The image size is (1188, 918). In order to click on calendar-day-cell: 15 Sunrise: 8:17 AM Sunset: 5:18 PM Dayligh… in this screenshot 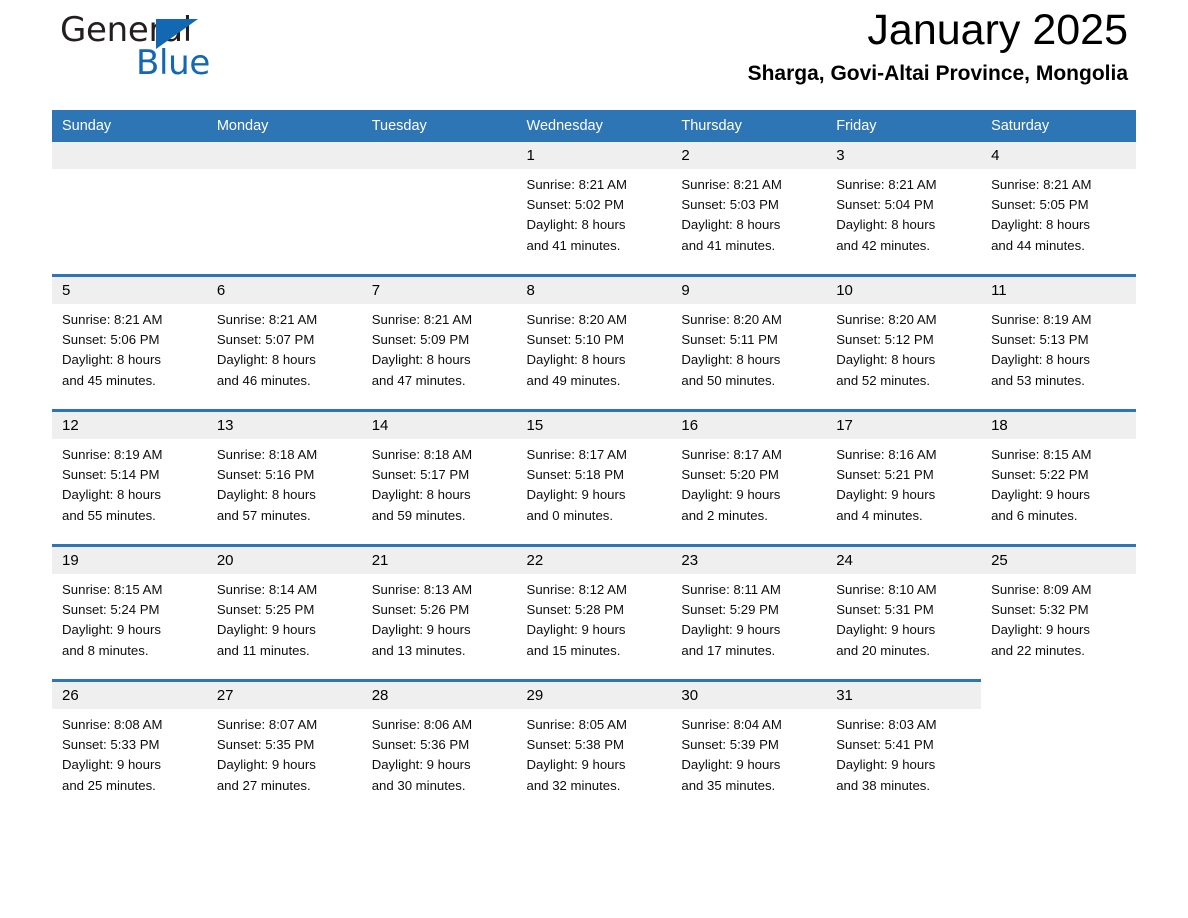, I will do `click(594, 477)`.